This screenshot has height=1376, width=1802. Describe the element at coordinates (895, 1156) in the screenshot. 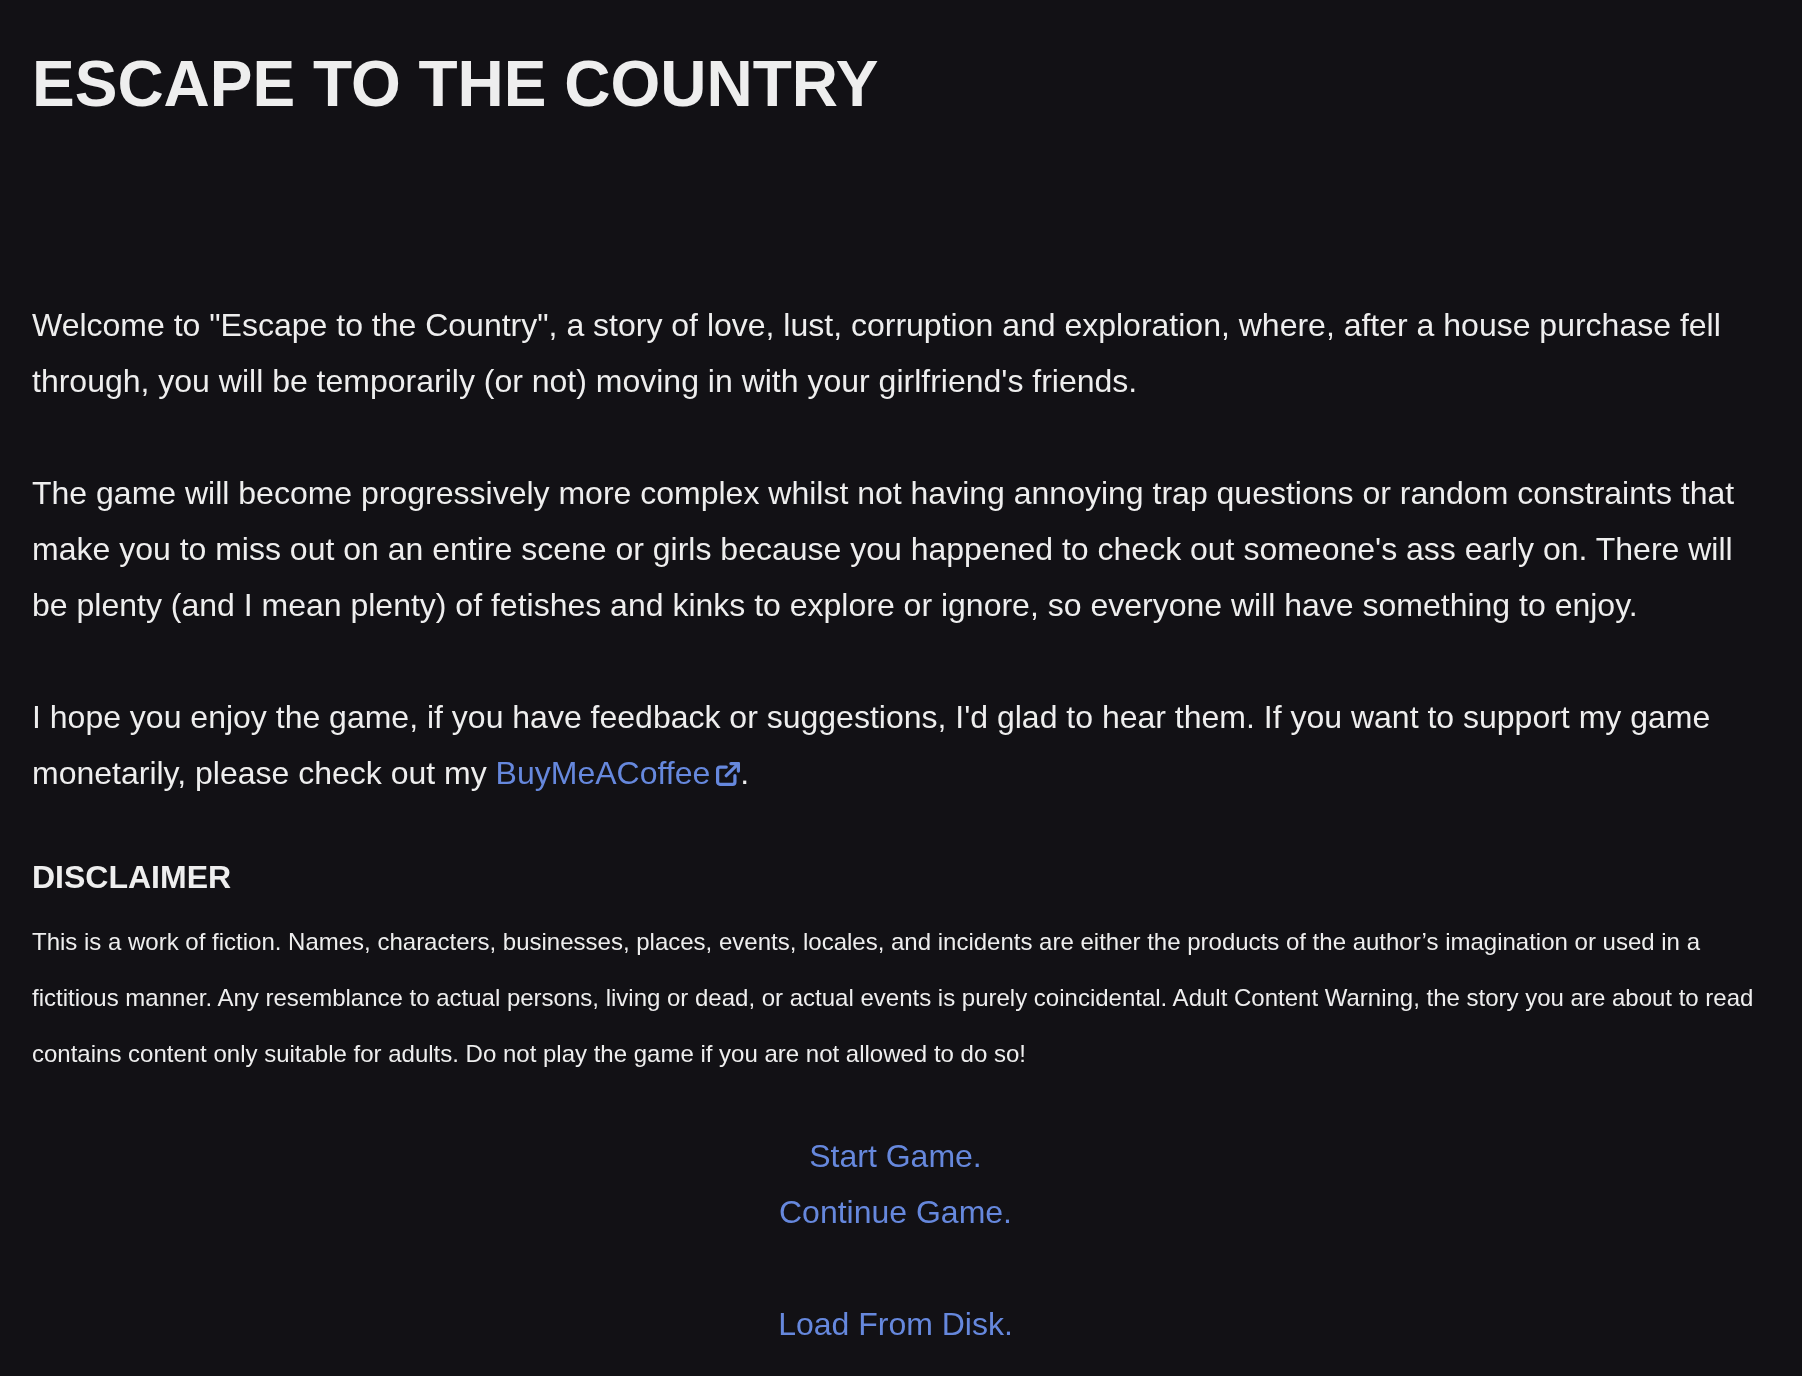

I see `menu-link: Start Game.` at that location.